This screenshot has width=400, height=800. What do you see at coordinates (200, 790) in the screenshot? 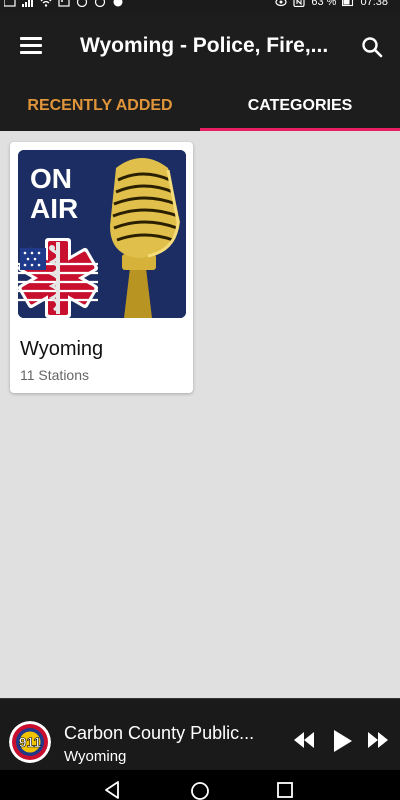
I see `home-icon` at bounding box center [200, 790].